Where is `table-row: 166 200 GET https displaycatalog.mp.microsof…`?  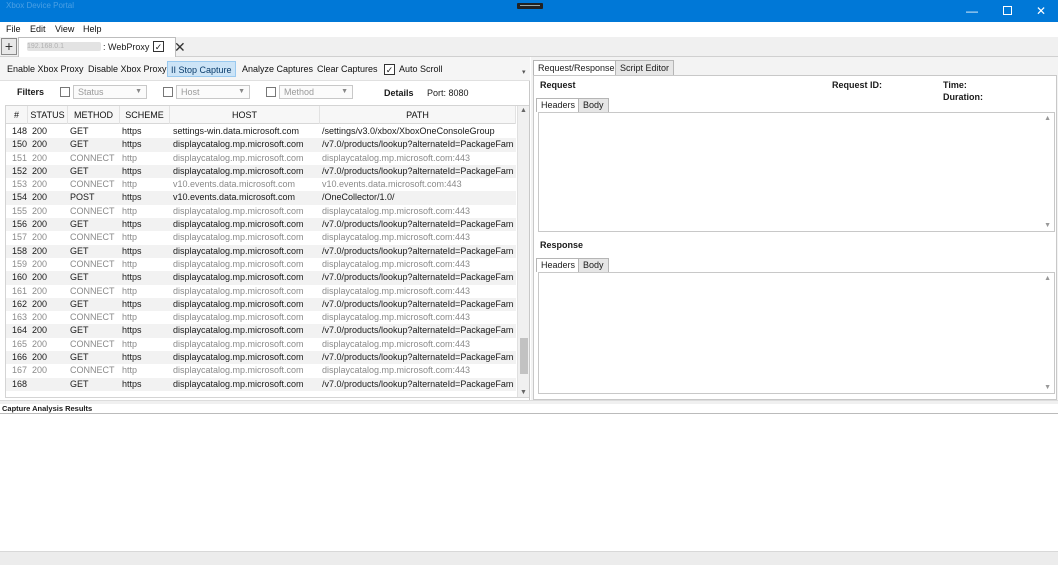
table-row: 166 200 GET https displaycatalog.mp.microsof… is located at coordinates (261, 358).